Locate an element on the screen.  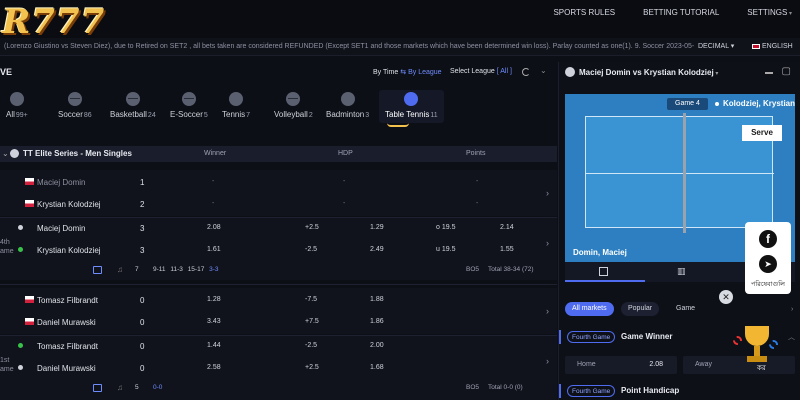
market-accent is located at coordinates (560, 337).